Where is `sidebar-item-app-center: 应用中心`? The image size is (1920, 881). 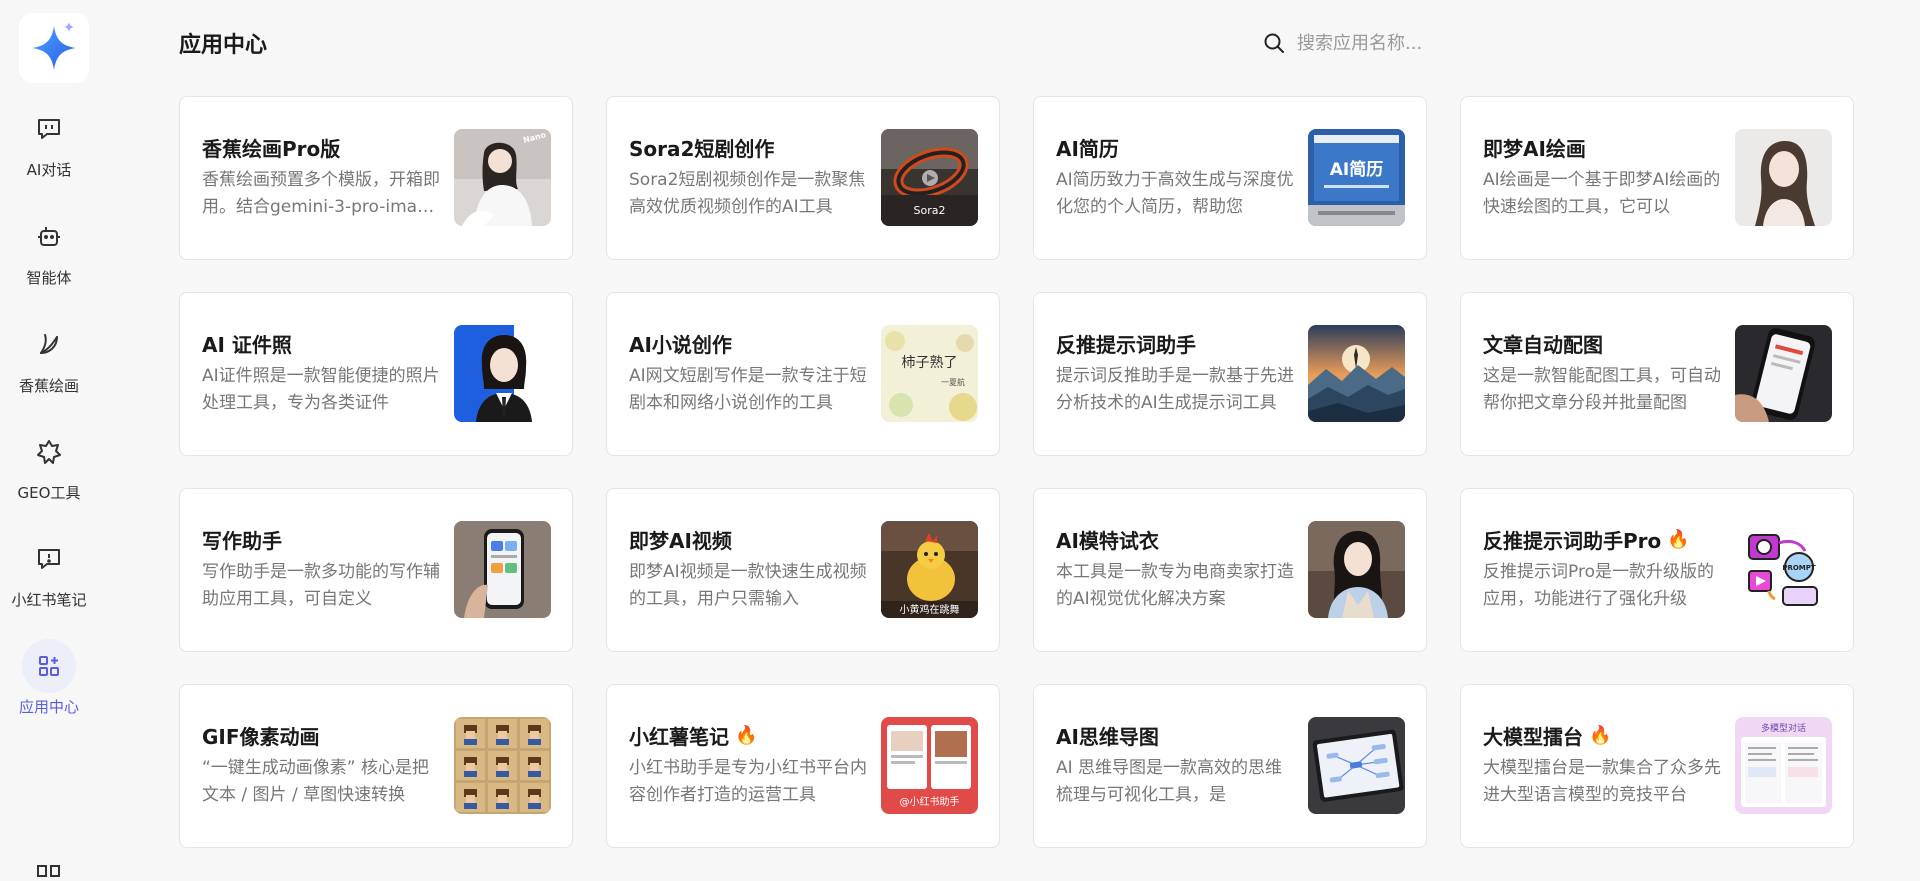 sidebar-item-app-center: 应用中心 is located at coordinates (49, 678).